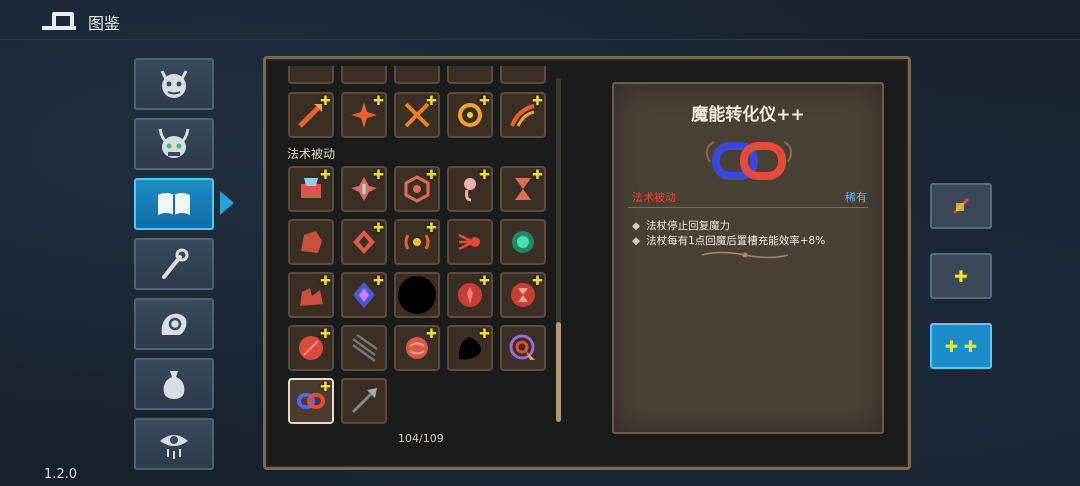 This screenshot has height=486, width=1080. I want to click on section-label: 法术被动, so click(311, 154).